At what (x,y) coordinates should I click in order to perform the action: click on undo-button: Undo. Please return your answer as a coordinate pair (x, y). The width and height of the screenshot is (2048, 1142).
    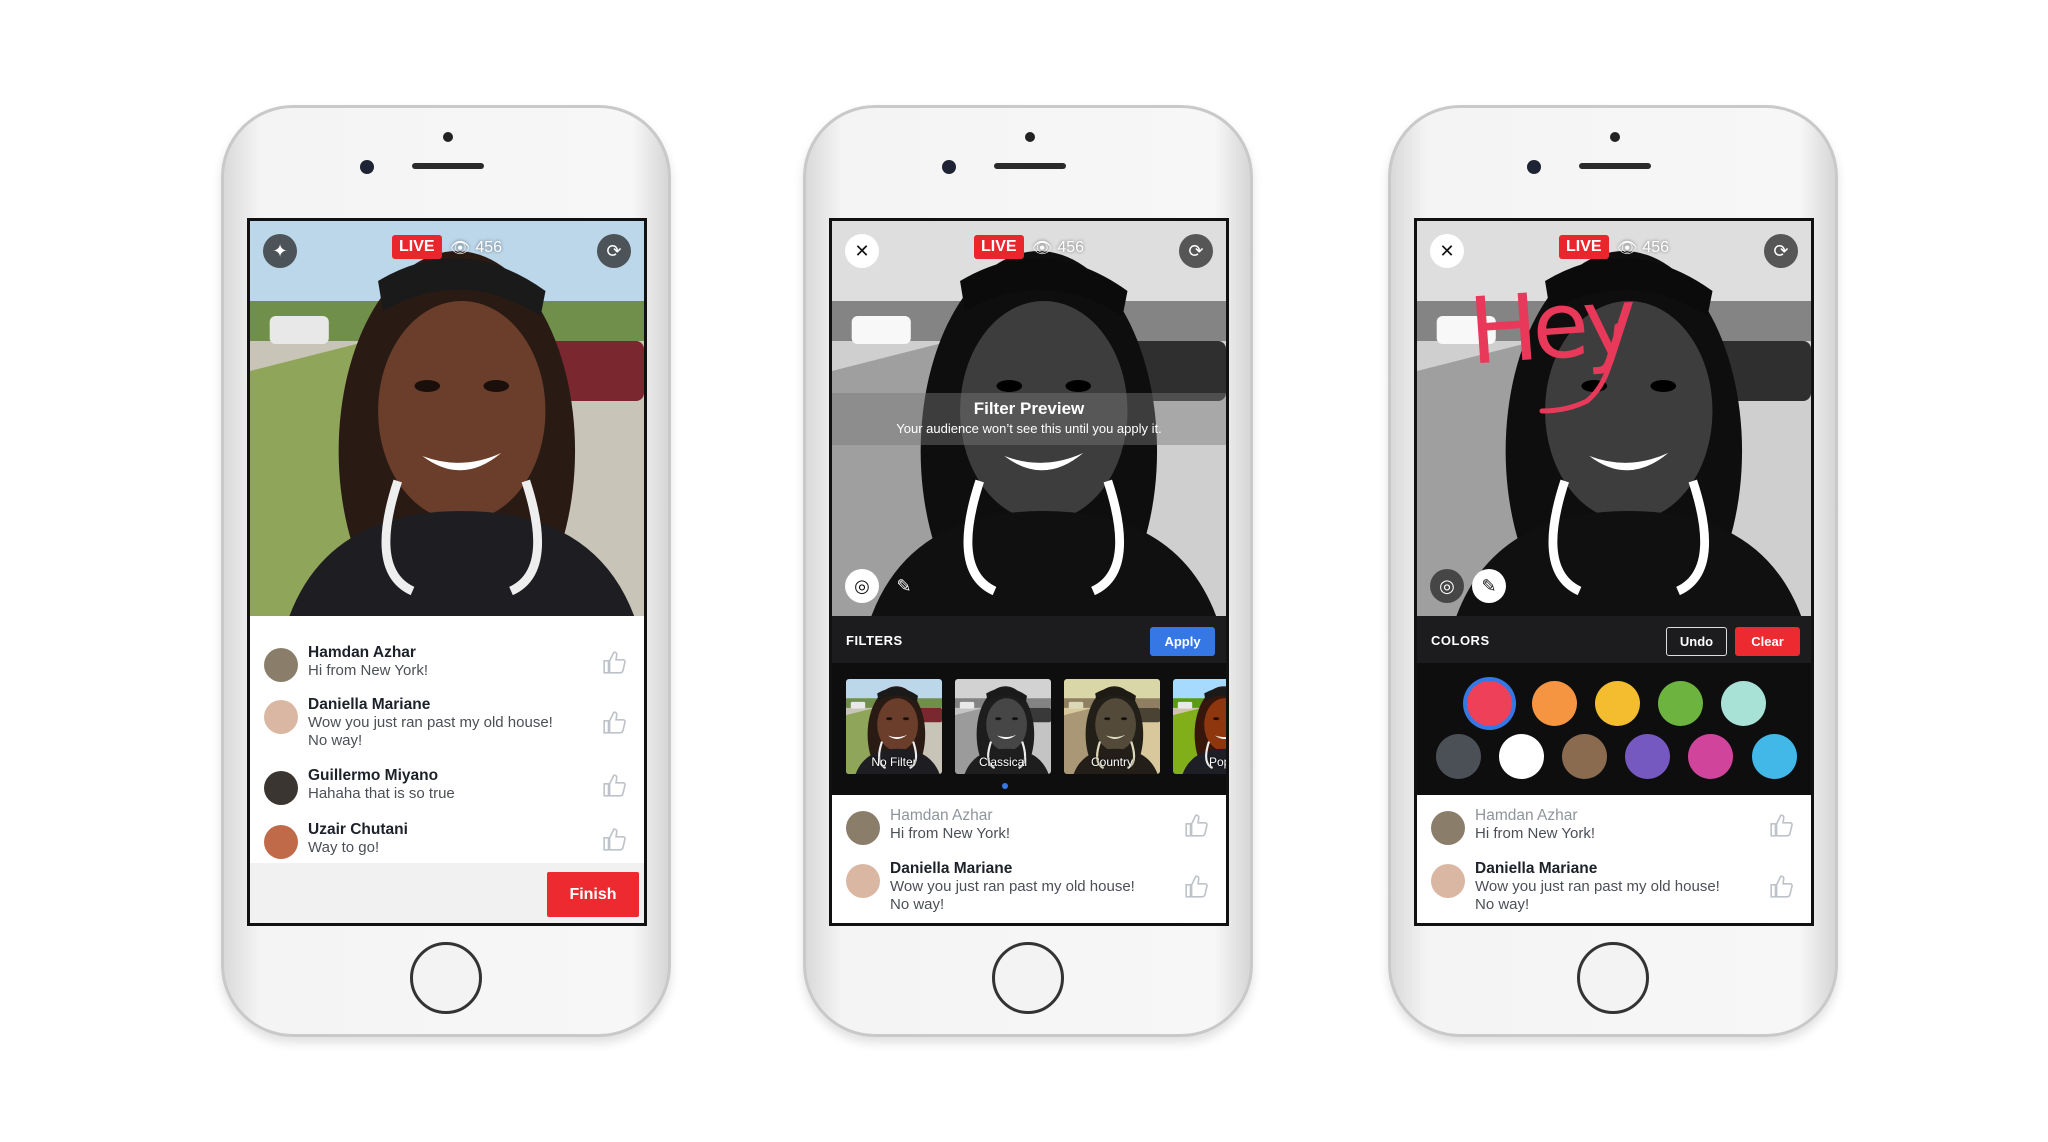
    Looking at the image, I should click on (1696, 641).